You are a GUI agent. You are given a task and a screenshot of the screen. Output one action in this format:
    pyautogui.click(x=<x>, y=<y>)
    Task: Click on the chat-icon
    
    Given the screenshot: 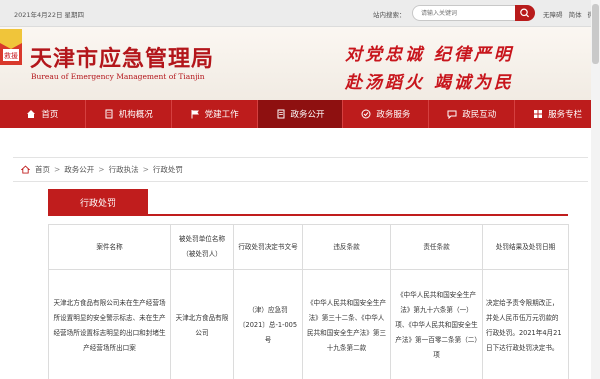 What is the action you would take?
    pyautogui.click(x=452, y=114)
    